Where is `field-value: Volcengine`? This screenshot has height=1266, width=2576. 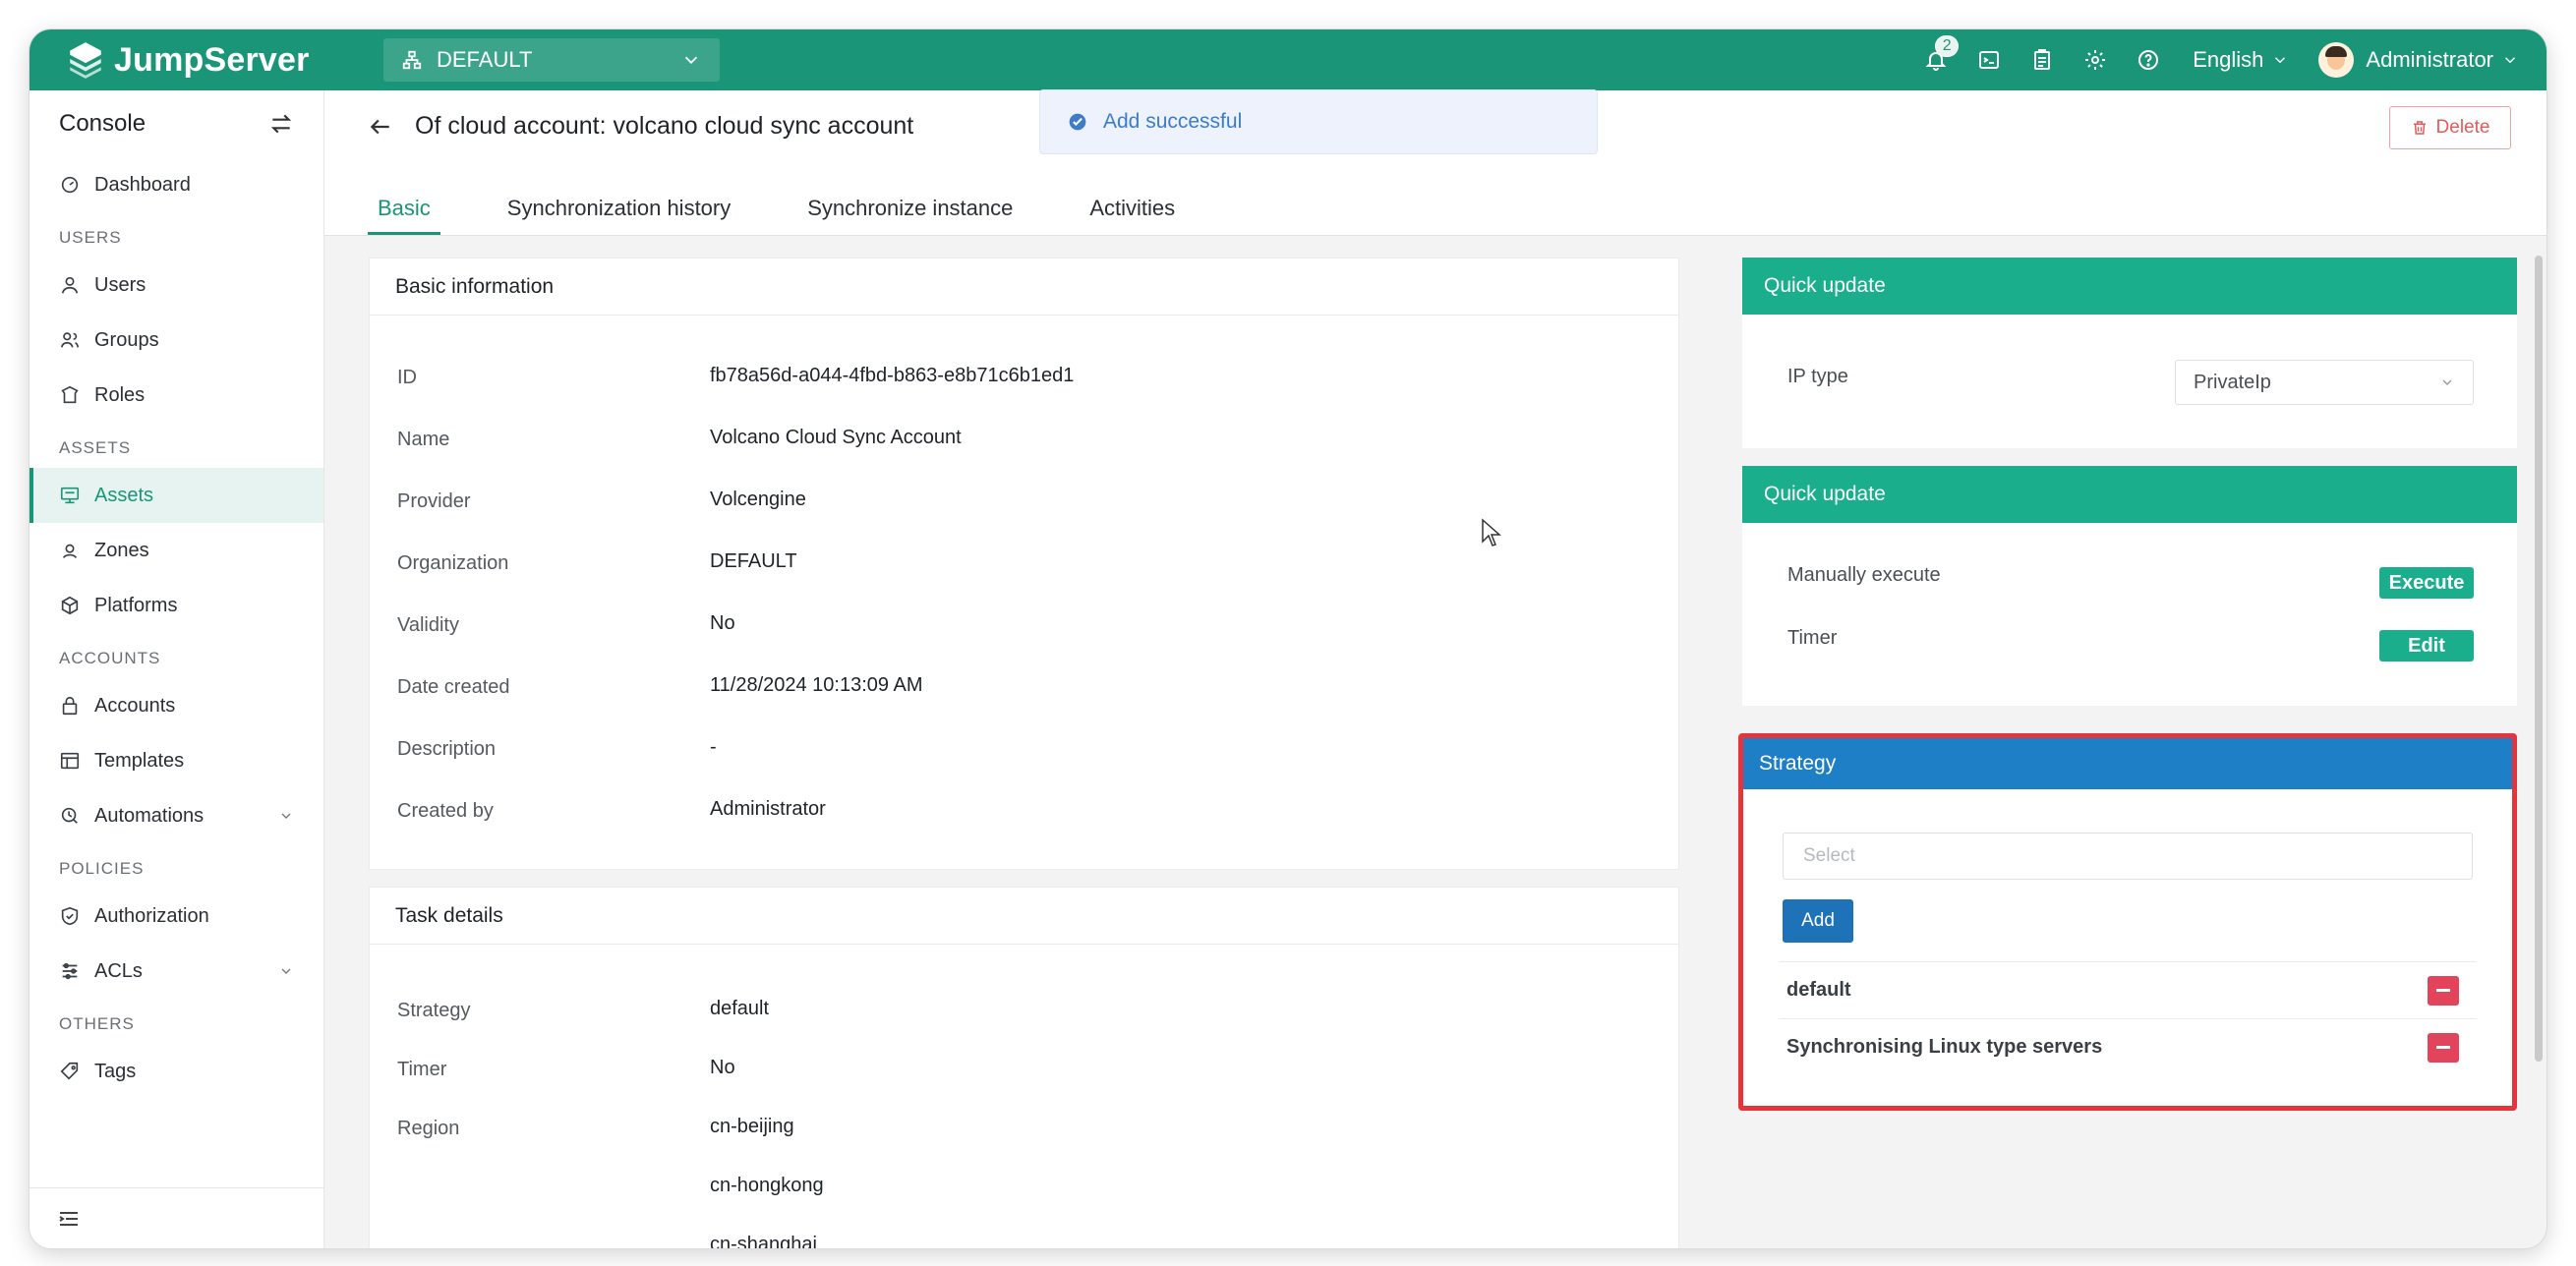 field-value: Volcengine is located at coordinates (758, 499).